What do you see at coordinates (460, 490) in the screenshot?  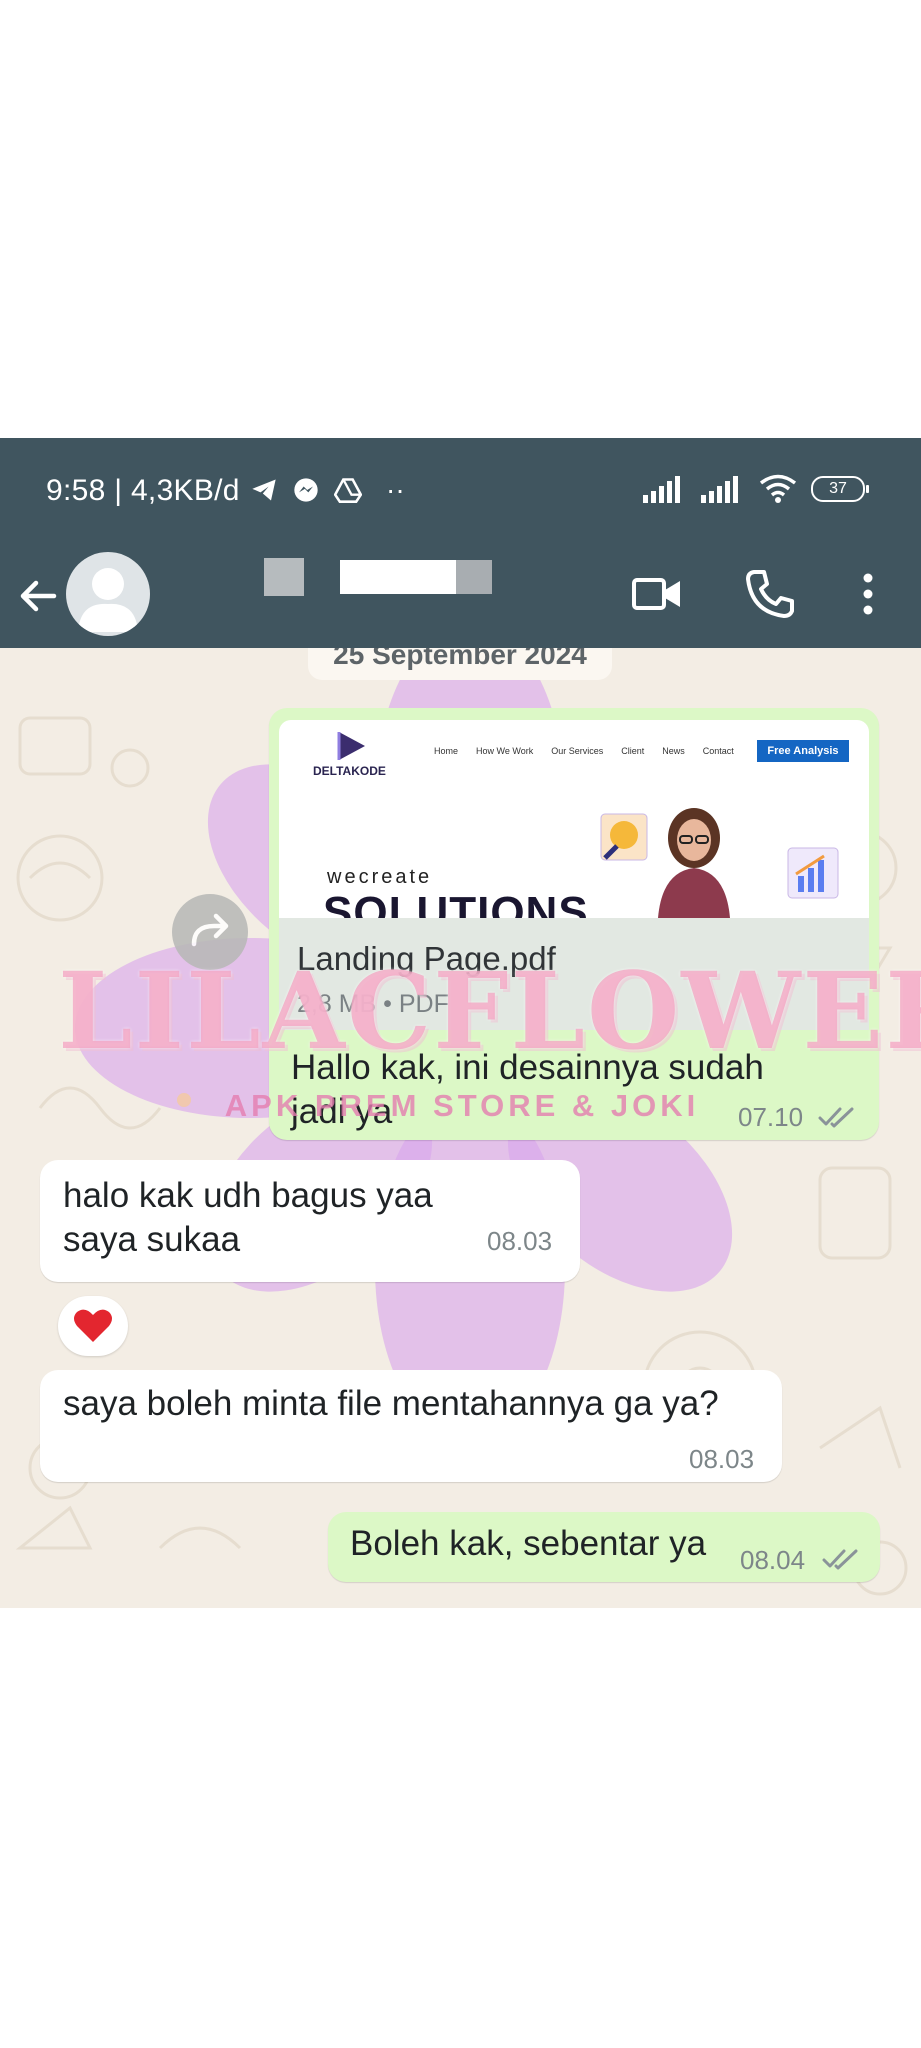 I see `status-bar: 9:58 | 4,3KB/d ·· 37` at bounding box center [460, 490].